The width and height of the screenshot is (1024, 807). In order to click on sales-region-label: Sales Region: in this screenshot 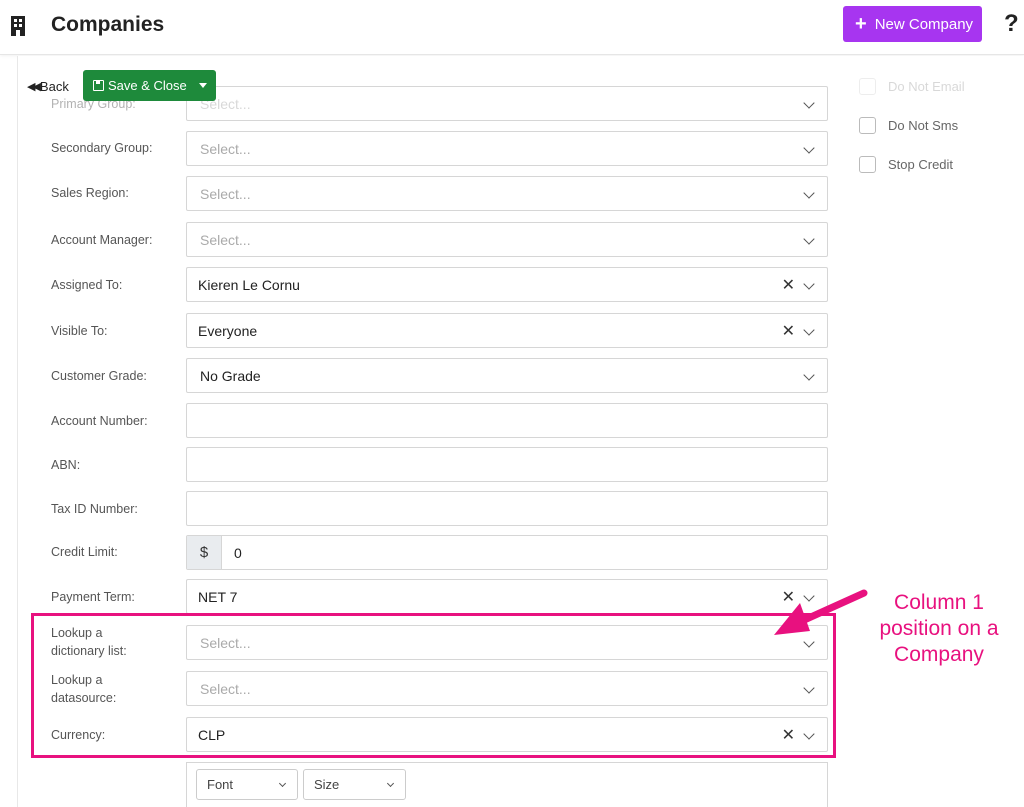, I will do `click(90, 193)`.